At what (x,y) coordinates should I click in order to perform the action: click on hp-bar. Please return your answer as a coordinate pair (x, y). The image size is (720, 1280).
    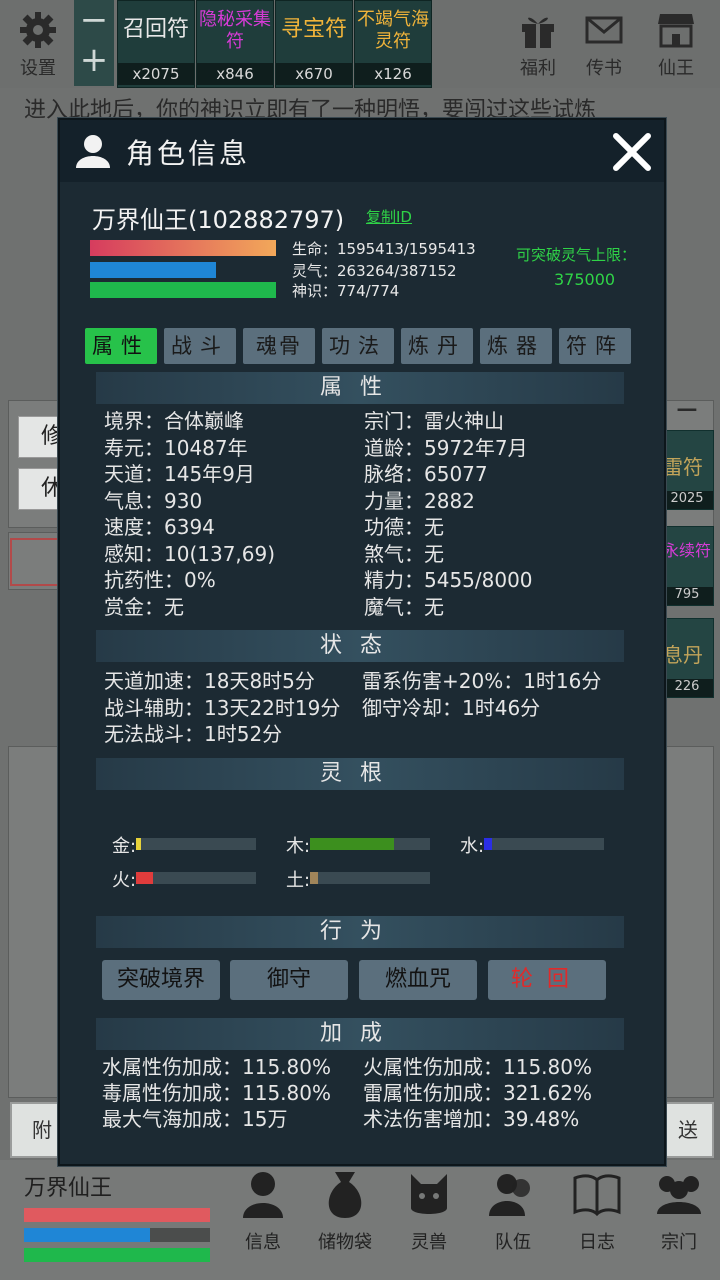
    Looking at the image, I should click on (183, 248).